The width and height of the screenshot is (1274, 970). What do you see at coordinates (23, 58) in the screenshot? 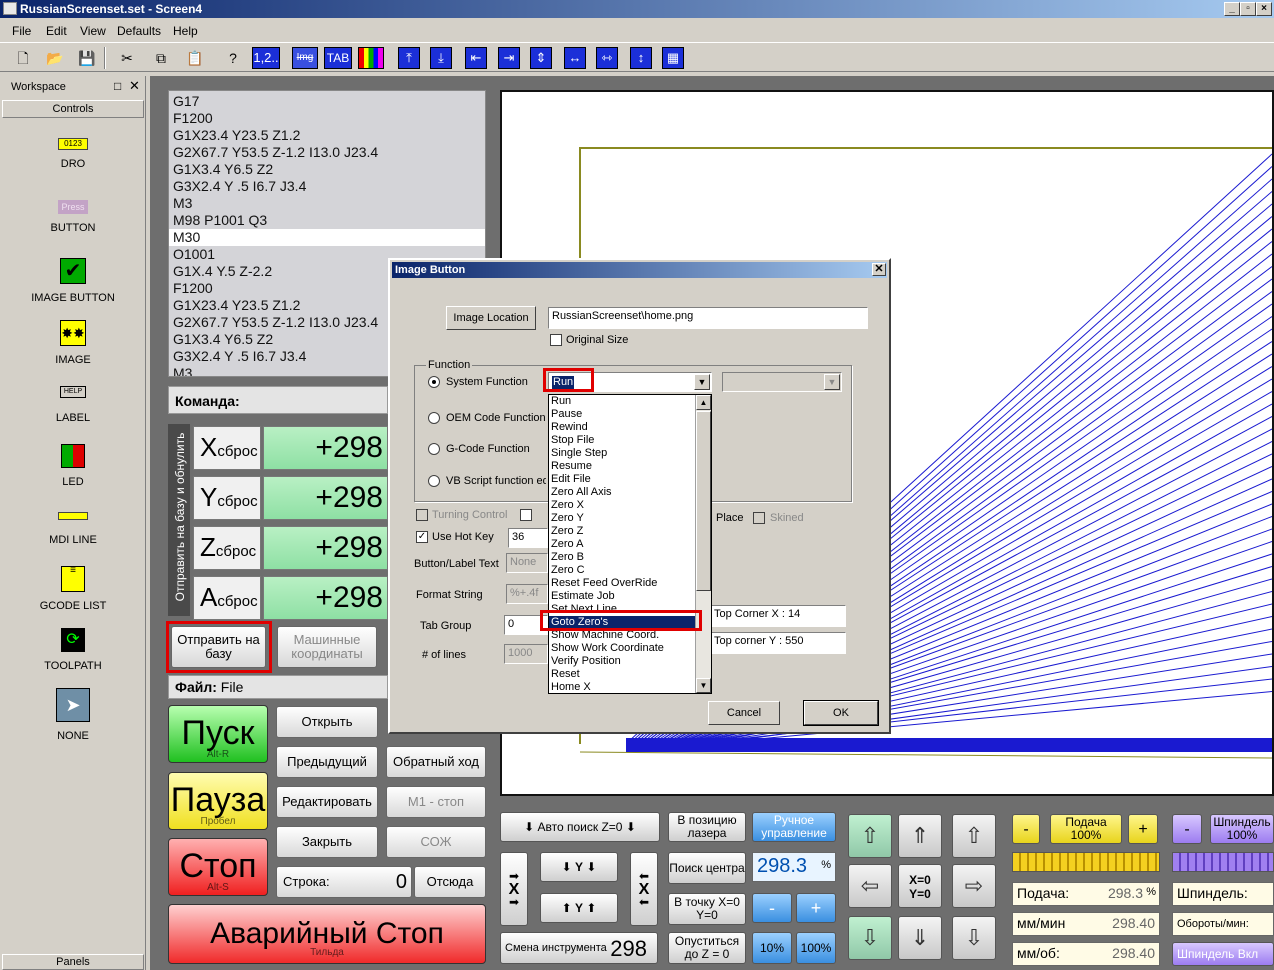
I see `new-file-icon: 🗋` at bounding box center [23, 58].